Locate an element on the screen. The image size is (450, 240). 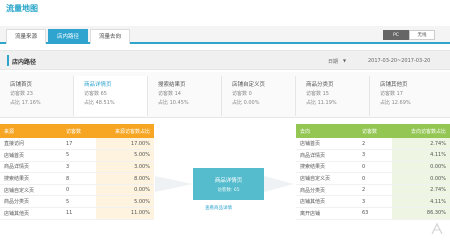
chevron-down-icon: ▼ is located at coordinates (344, 60).